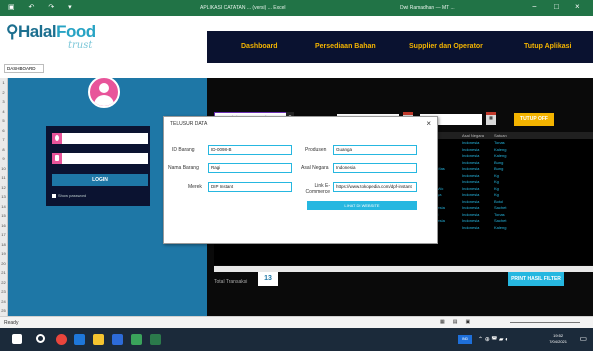  I want to click on cell-satuan: Bung, so click(499, 162).